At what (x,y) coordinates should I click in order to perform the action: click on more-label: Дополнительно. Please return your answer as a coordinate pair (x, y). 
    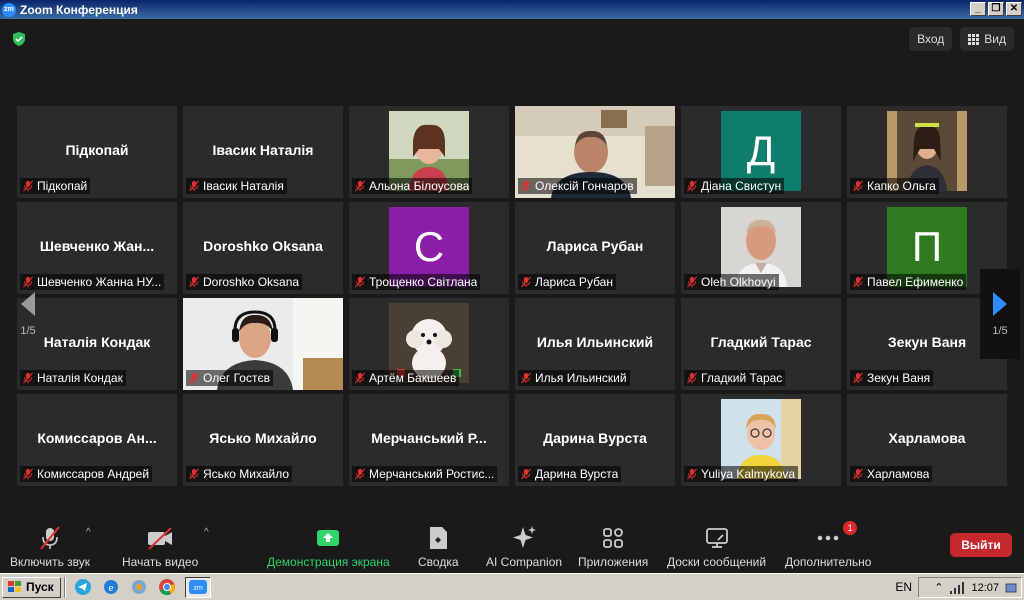
    Looking at the image, I should click on (828, 562).